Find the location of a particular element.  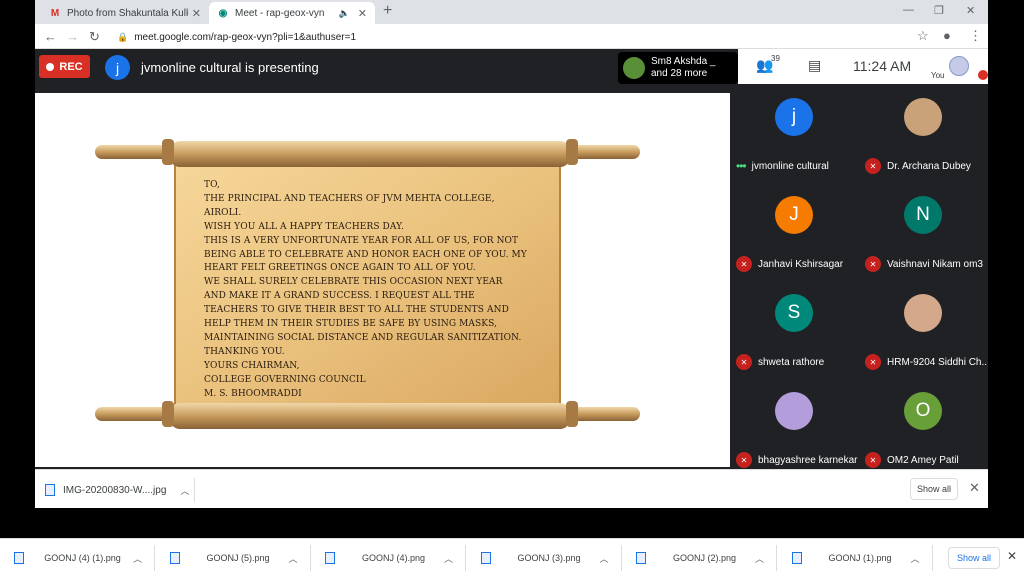

bottom-download-item: GOONJ (4).png ︿ is located at coordinates (388, 558).